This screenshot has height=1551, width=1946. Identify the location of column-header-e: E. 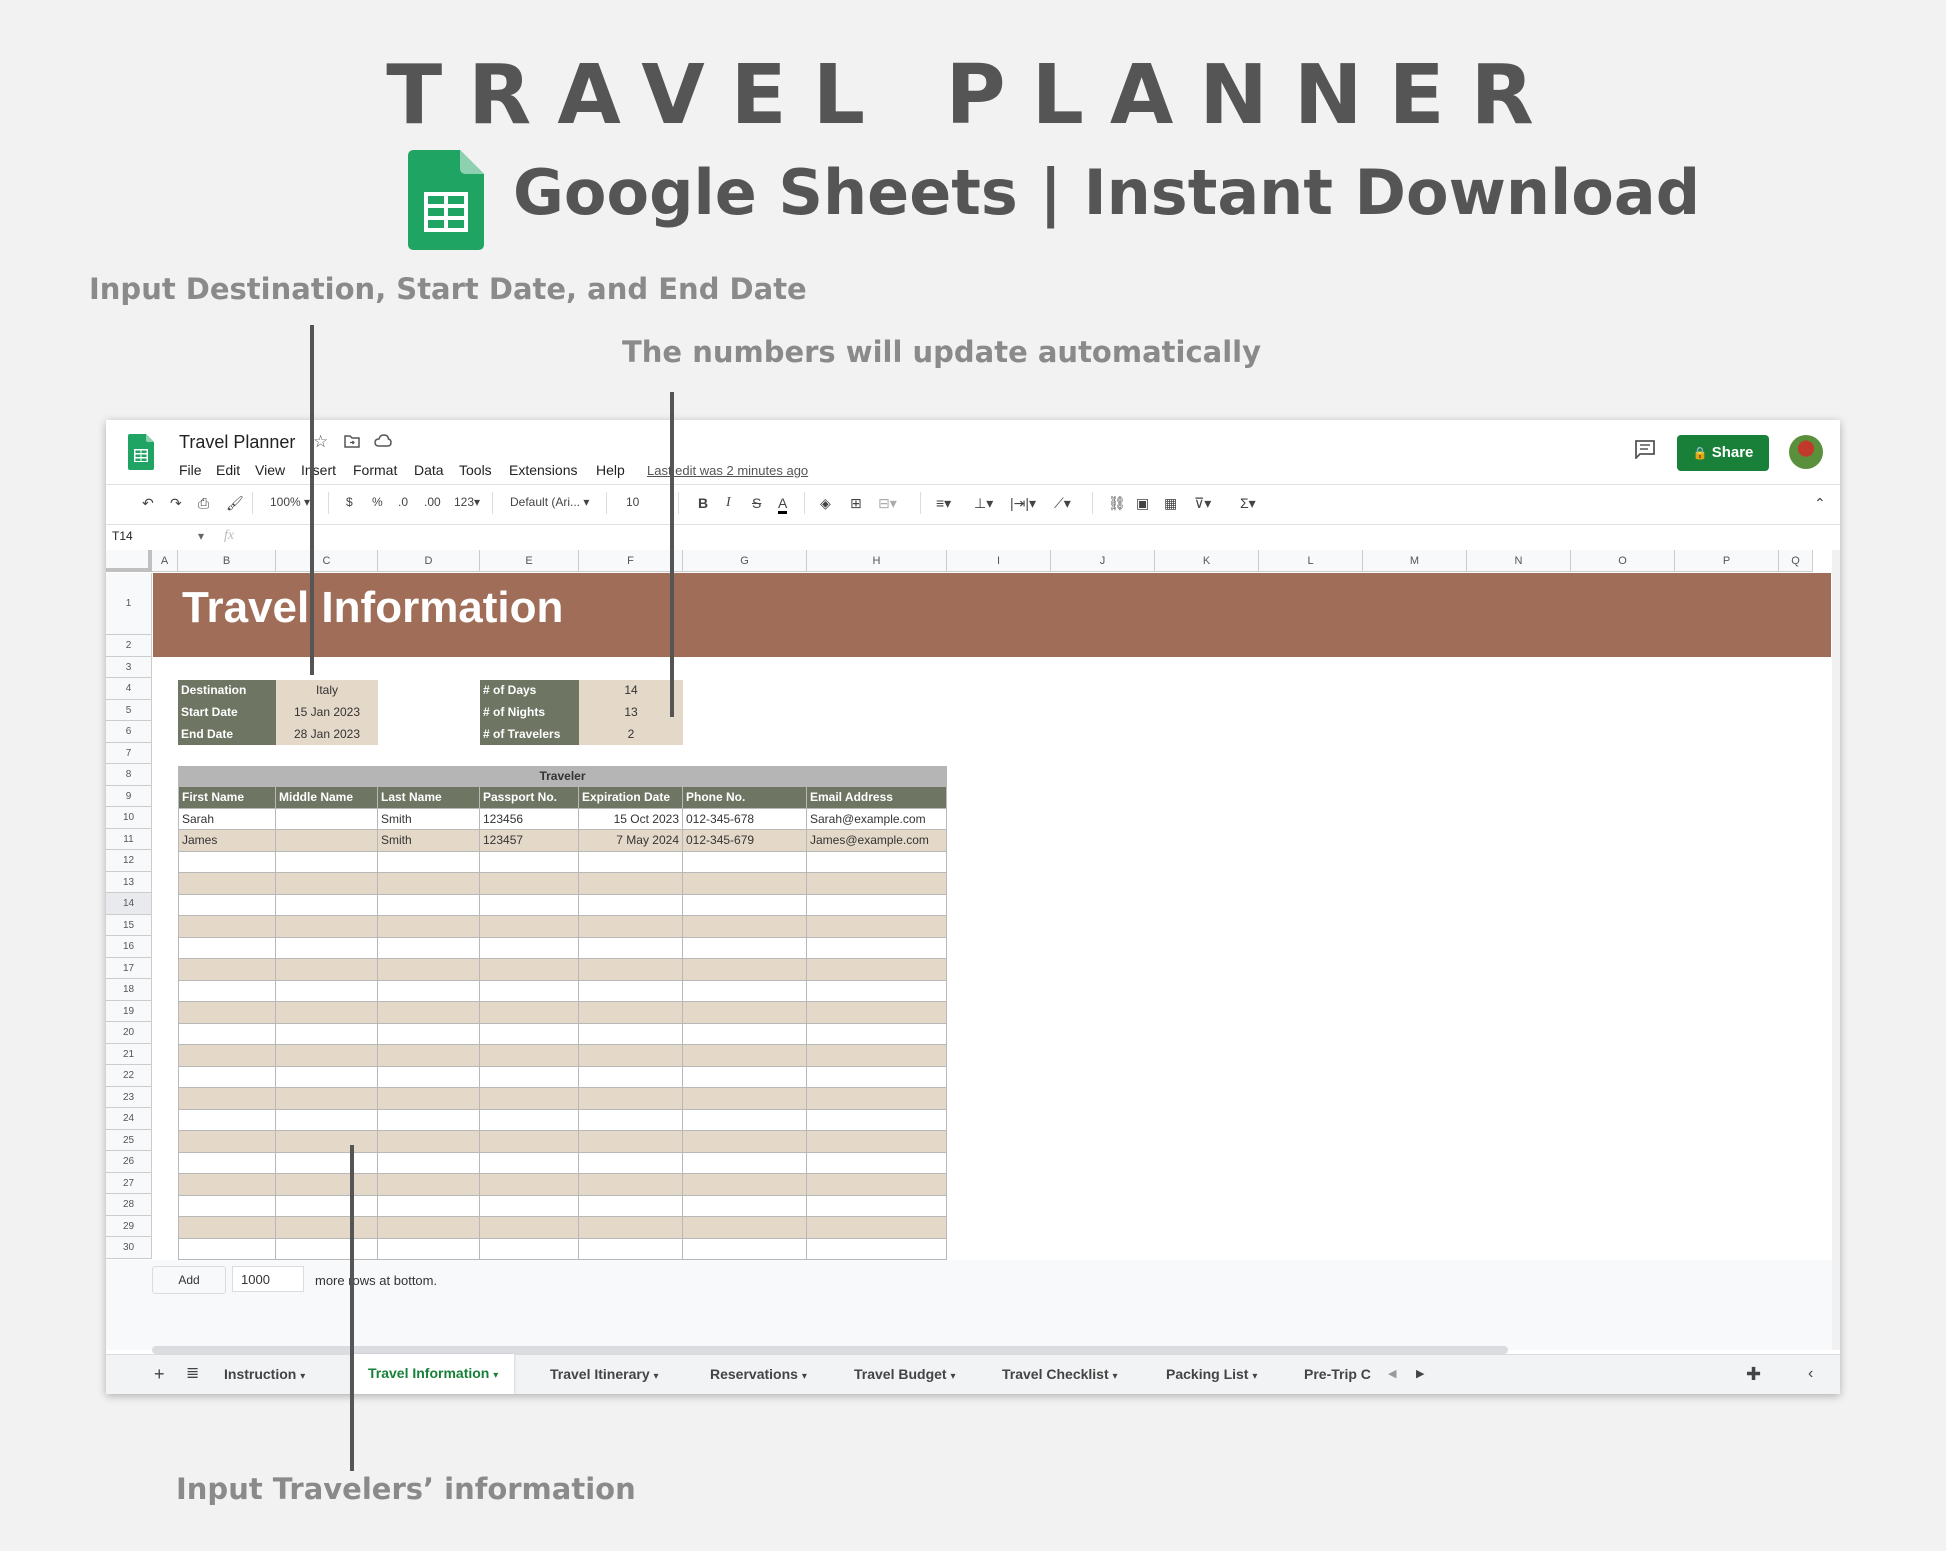
(529, 561).